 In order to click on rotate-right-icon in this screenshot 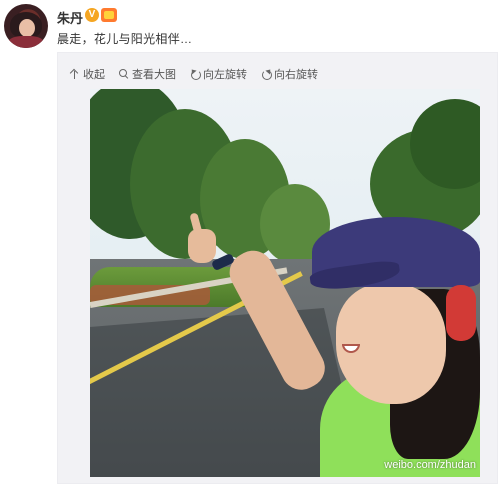, I will do `click(266, 74)`.